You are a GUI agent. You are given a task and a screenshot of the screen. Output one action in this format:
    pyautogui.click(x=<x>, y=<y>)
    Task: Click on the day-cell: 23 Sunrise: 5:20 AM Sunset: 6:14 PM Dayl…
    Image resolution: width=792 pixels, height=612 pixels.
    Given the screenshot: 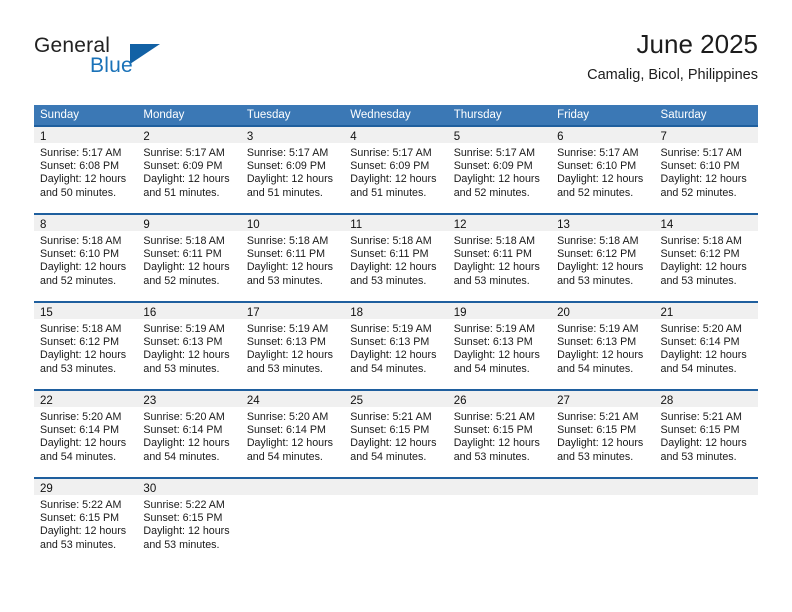 What is the action you would take?
    pyautogui.click(x=189, y=434)
    